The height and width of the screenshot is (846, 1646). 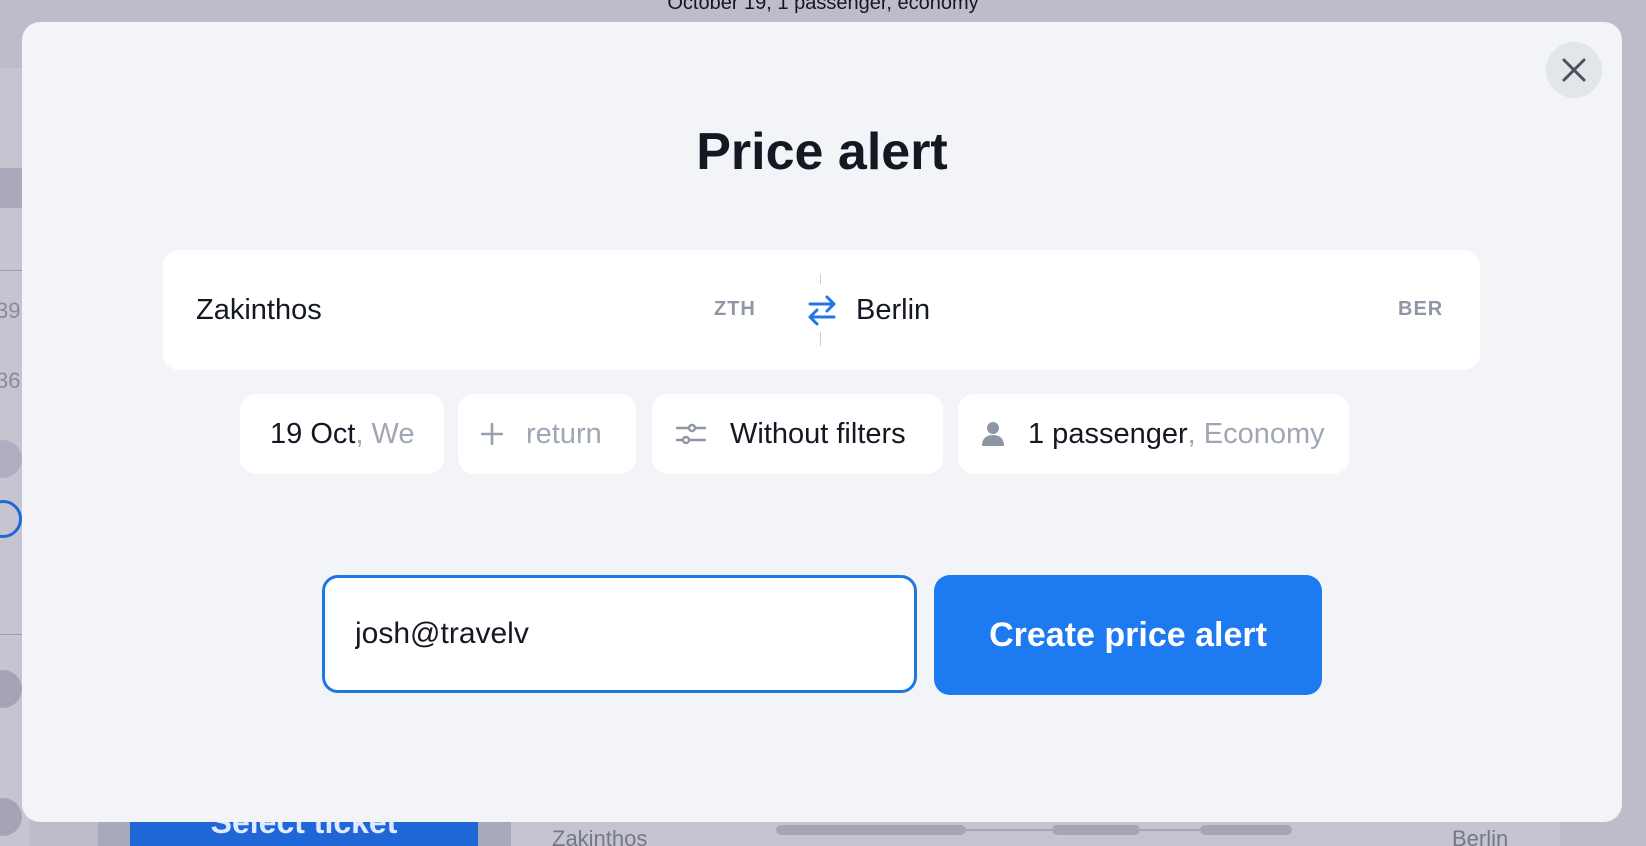 What do you see at coordinates (1480, 836) in the screenshot?
I see `flight-destination: Berlin` at bounding box center [1480, 836].